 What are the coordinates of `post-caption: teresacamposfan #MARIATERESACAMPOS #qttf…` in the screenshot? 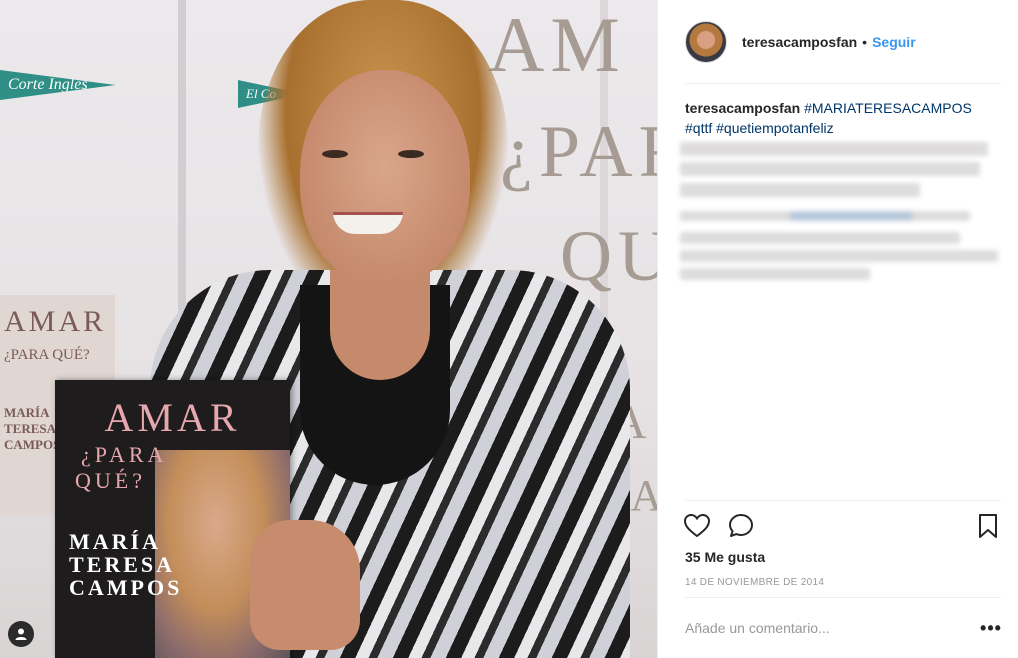 It's located at (835, 118).